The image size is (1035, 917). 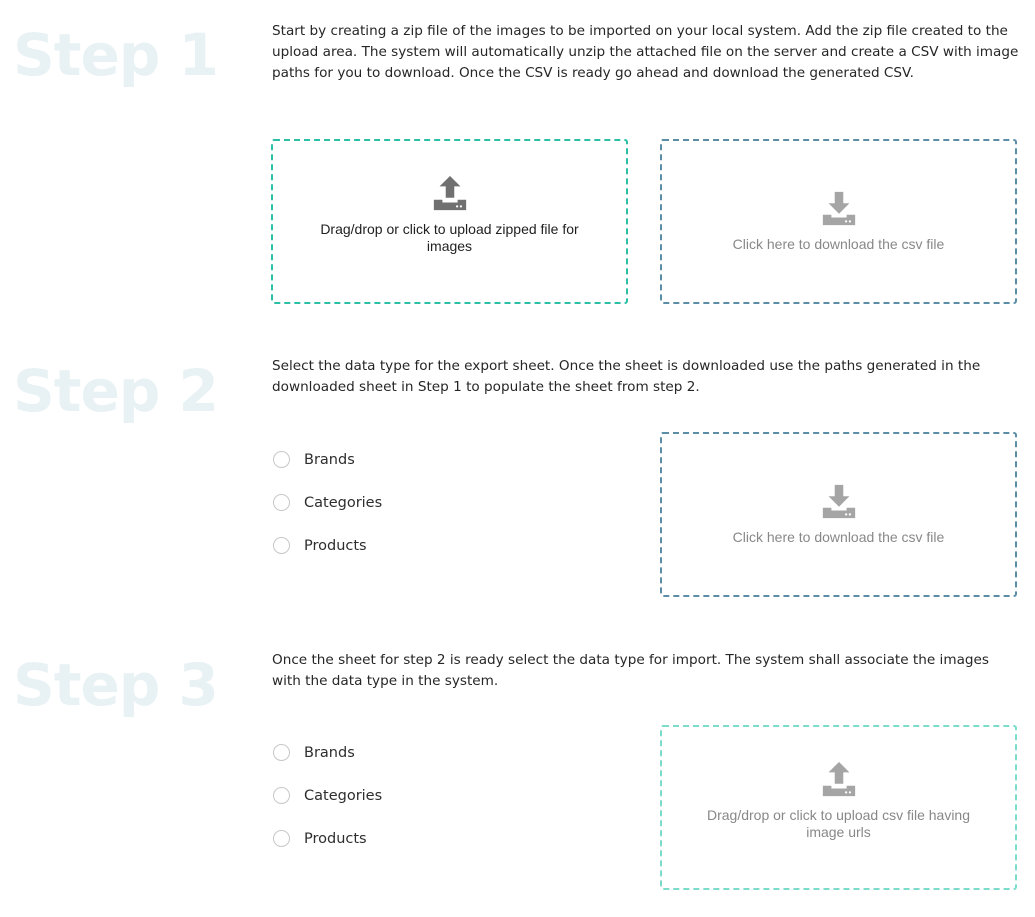 I want to click on step-3-option-label: Brands, so click(x=329, y=752).